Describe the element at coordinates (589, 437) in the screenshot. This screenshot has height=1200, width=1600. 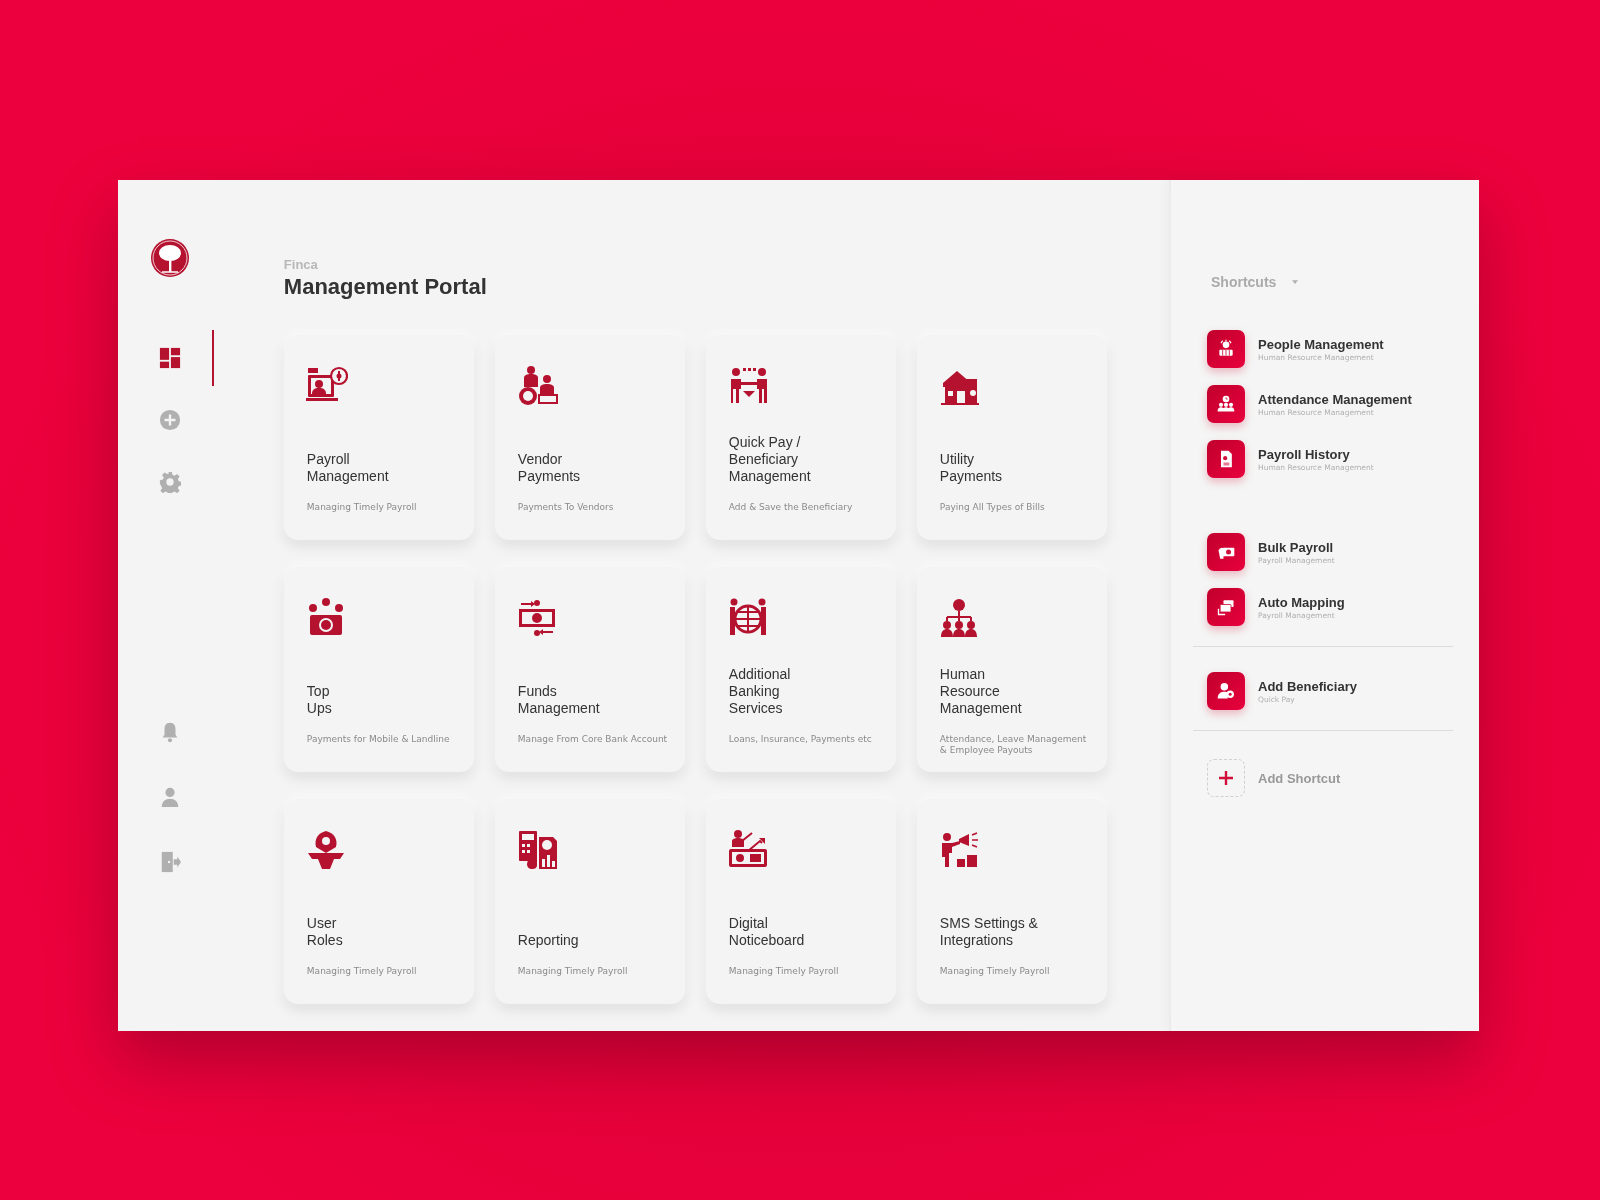
I see `module-card: Vendor Payments Payments To Vendors` at that location.